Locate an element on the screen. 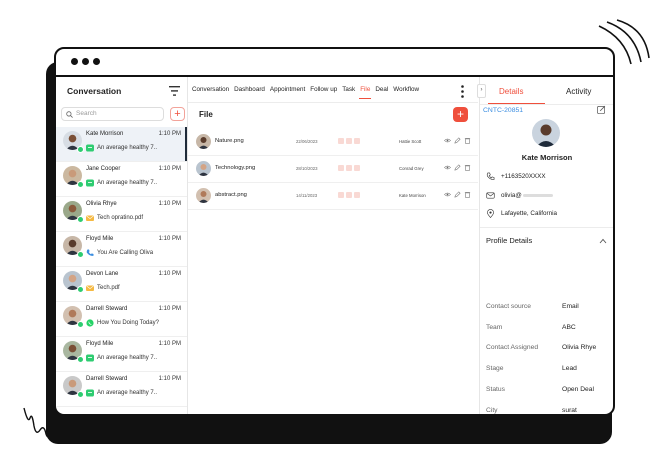 Image resolution: width=669 pixels, height=466 pixels. tab-conversation: Conversation is located at coordinates (210, 92).